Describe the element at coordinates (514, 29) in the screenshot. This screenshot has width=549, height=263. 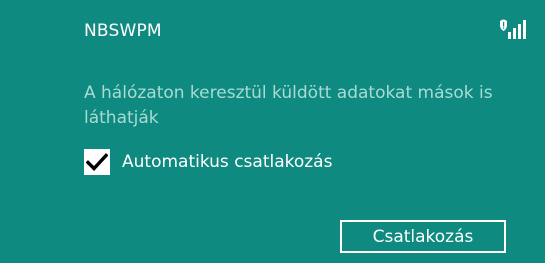
I see `wifi-signal-warning-icon` at that location.